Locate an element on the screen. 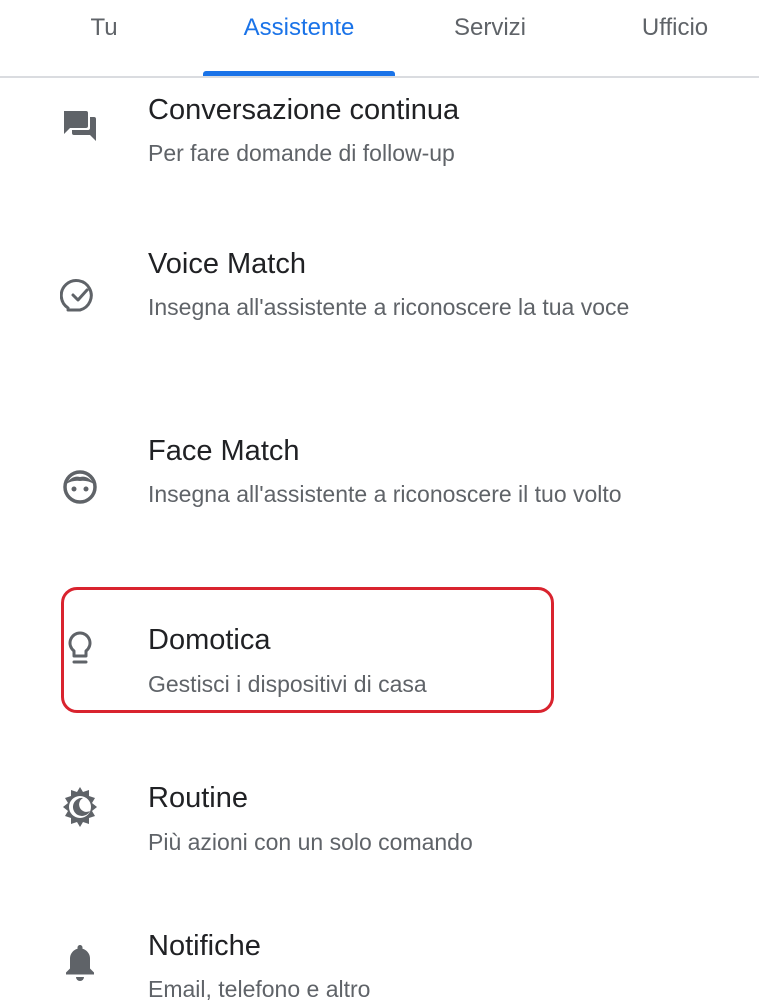 This screenshot has height=1007, width=759. bell-icon is located at coordinates (80, 962).